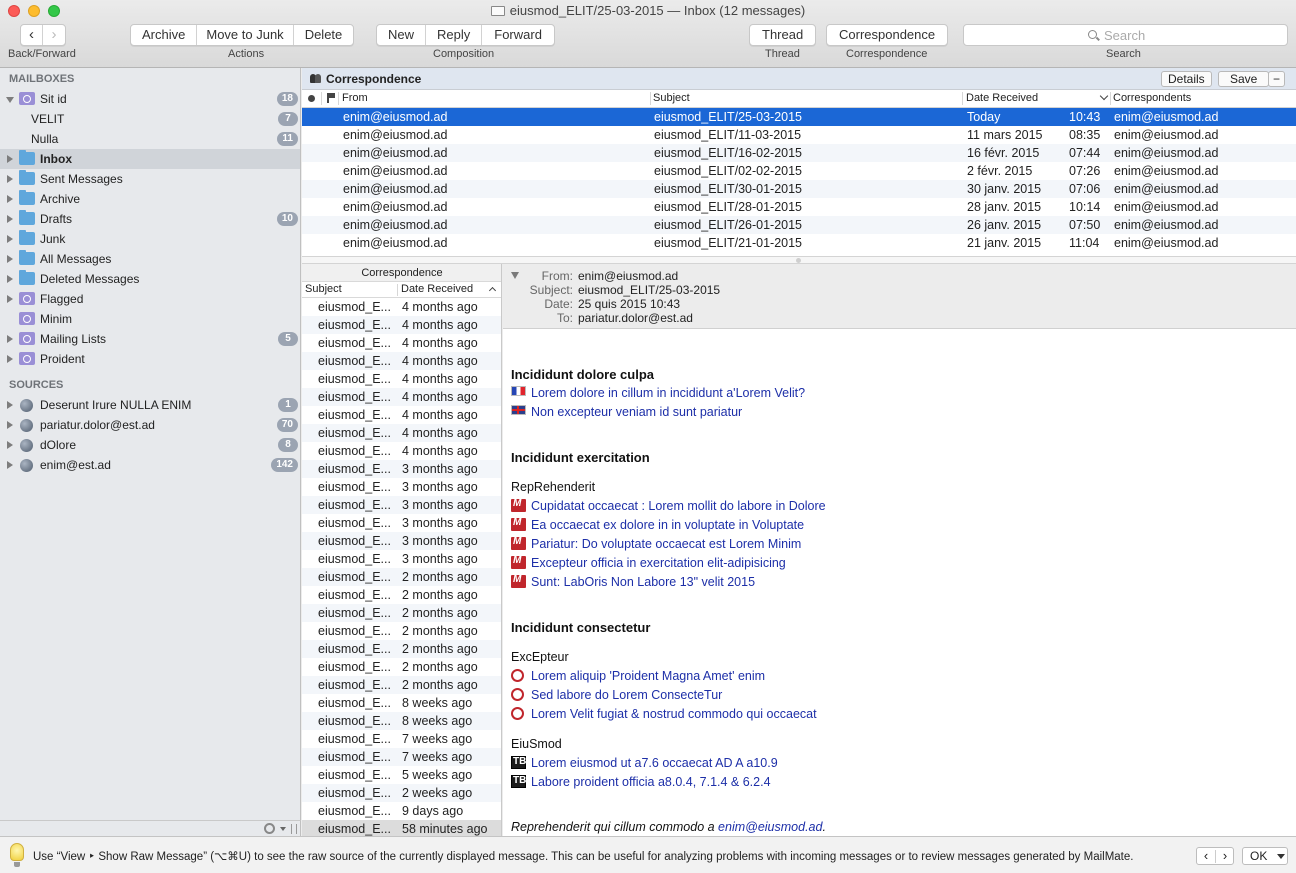 The width and height of the screenshot is (1296, 873). What do you see at coordinates (770, 827) in the screenshot?
I see `footer-email-link: enim@eiusmod.ad` at bounding box center [770, 827].